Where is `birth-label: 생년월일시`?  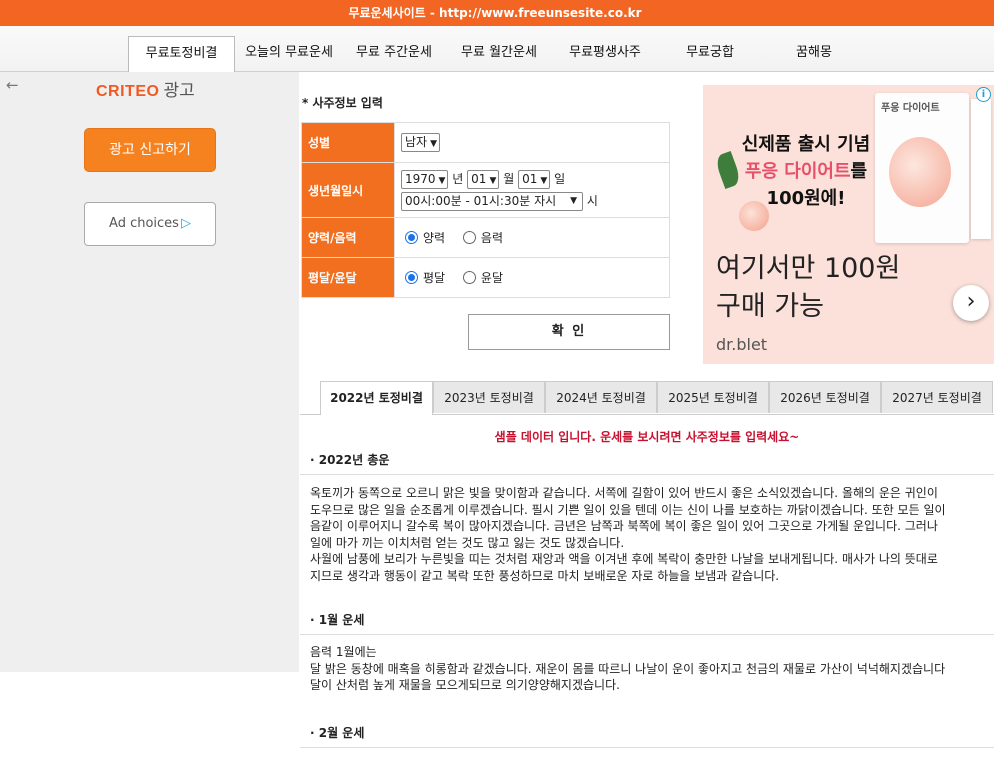
birth-label: 생년월일시 is located at coordinates (348, 190).